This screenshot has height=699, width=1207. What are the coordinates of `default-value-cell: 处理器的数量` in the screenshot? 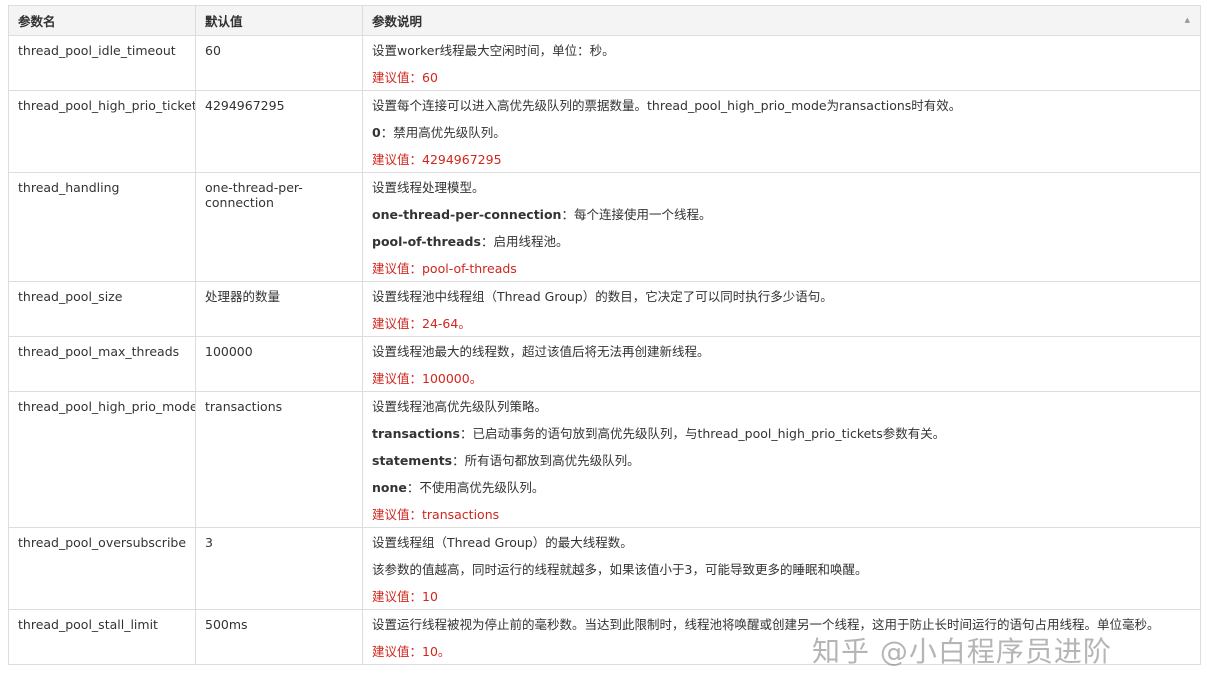 It's located at (279, 309).